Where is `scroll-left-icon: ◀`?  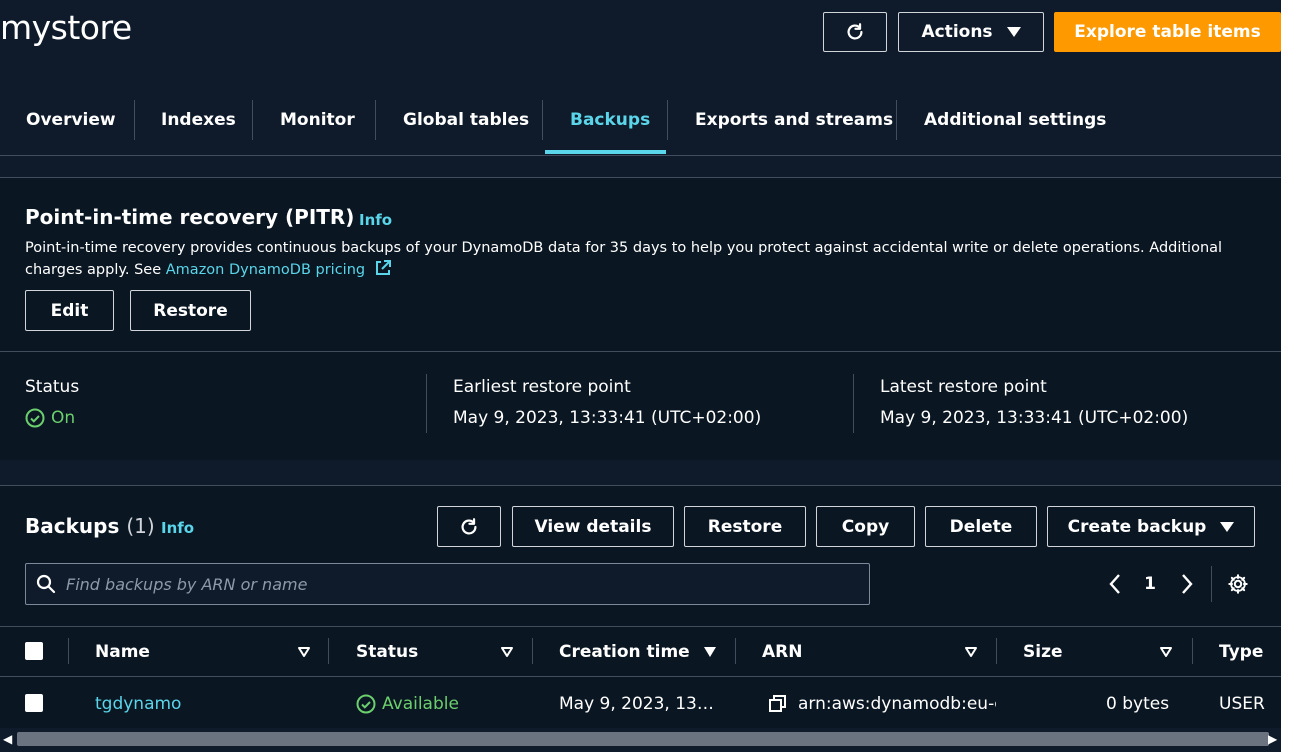
scroll-left-icon: ◀ is located at coordinates (7, 739).